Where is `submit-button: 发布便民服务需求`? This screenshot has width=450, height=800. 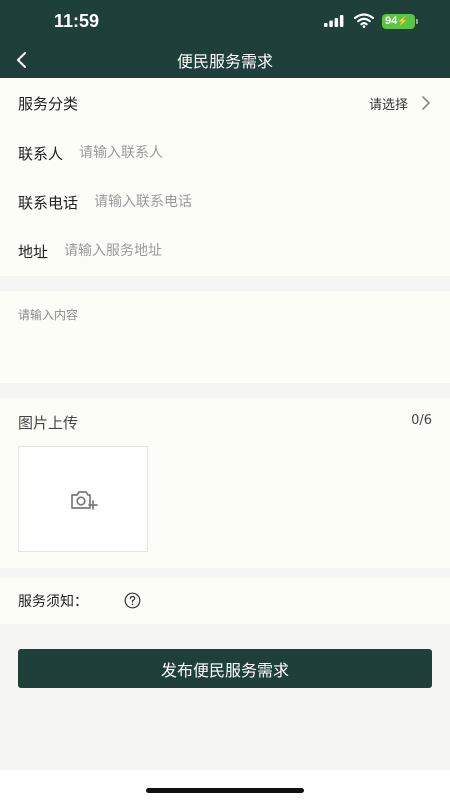
submit-button: 发布便民服务需求 is located at coordinates (225, 668).